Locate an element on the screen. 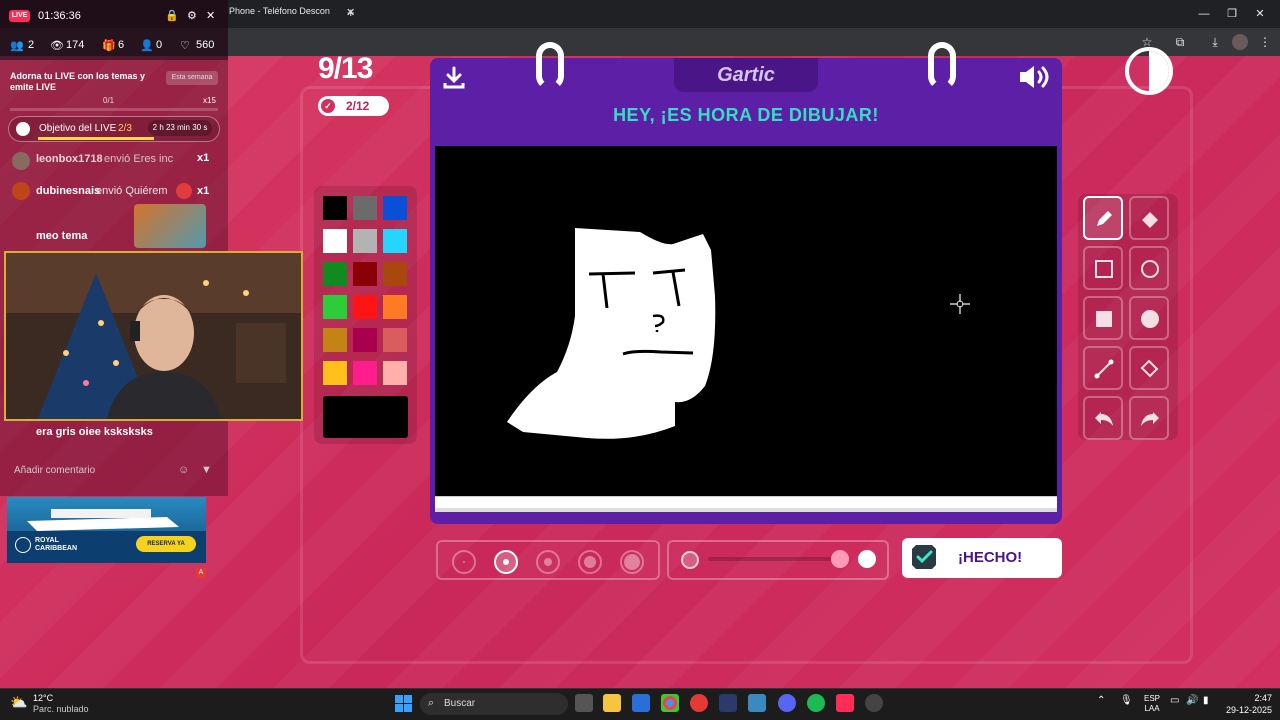  contrast-toggle-button is located at coordinates (1149, 71).